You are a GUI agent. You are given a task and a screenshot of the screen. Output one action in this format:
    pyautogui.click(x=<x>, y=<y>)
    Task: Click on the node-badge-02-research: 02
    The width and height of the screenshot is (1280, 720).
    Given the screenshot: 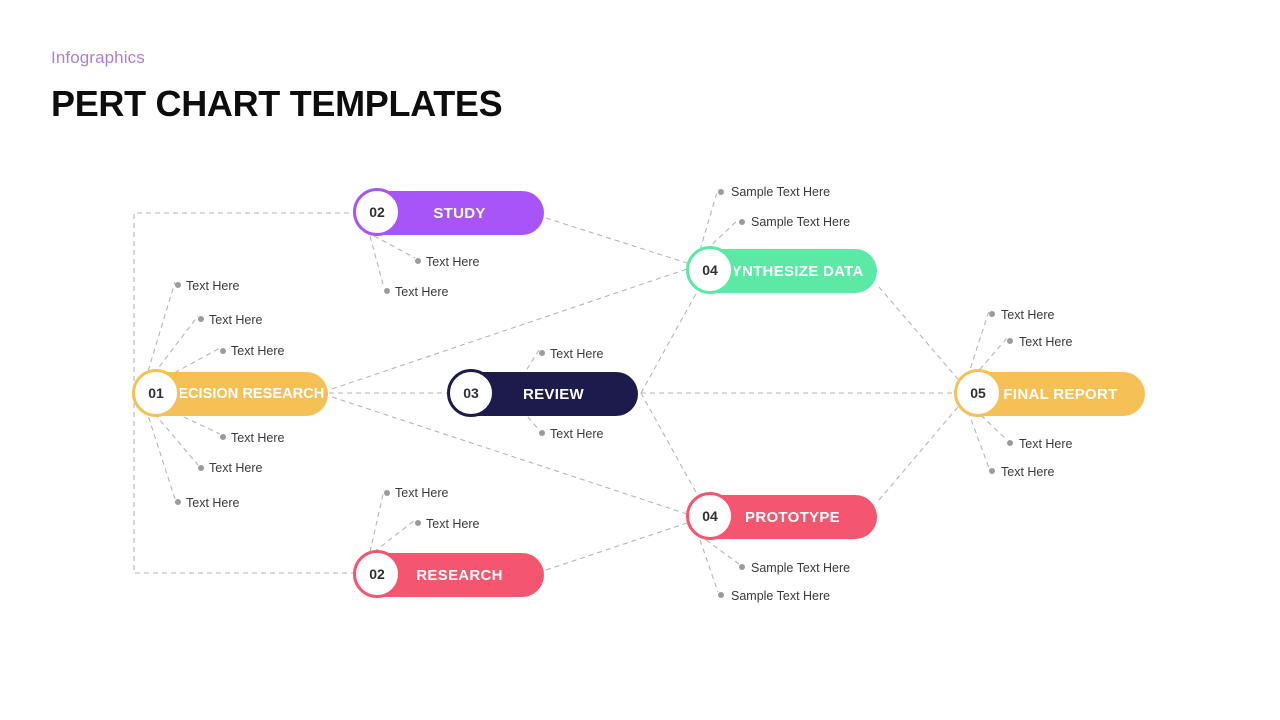 What is the action you would take?
    pyautogui.click(x=377, y=574)
    